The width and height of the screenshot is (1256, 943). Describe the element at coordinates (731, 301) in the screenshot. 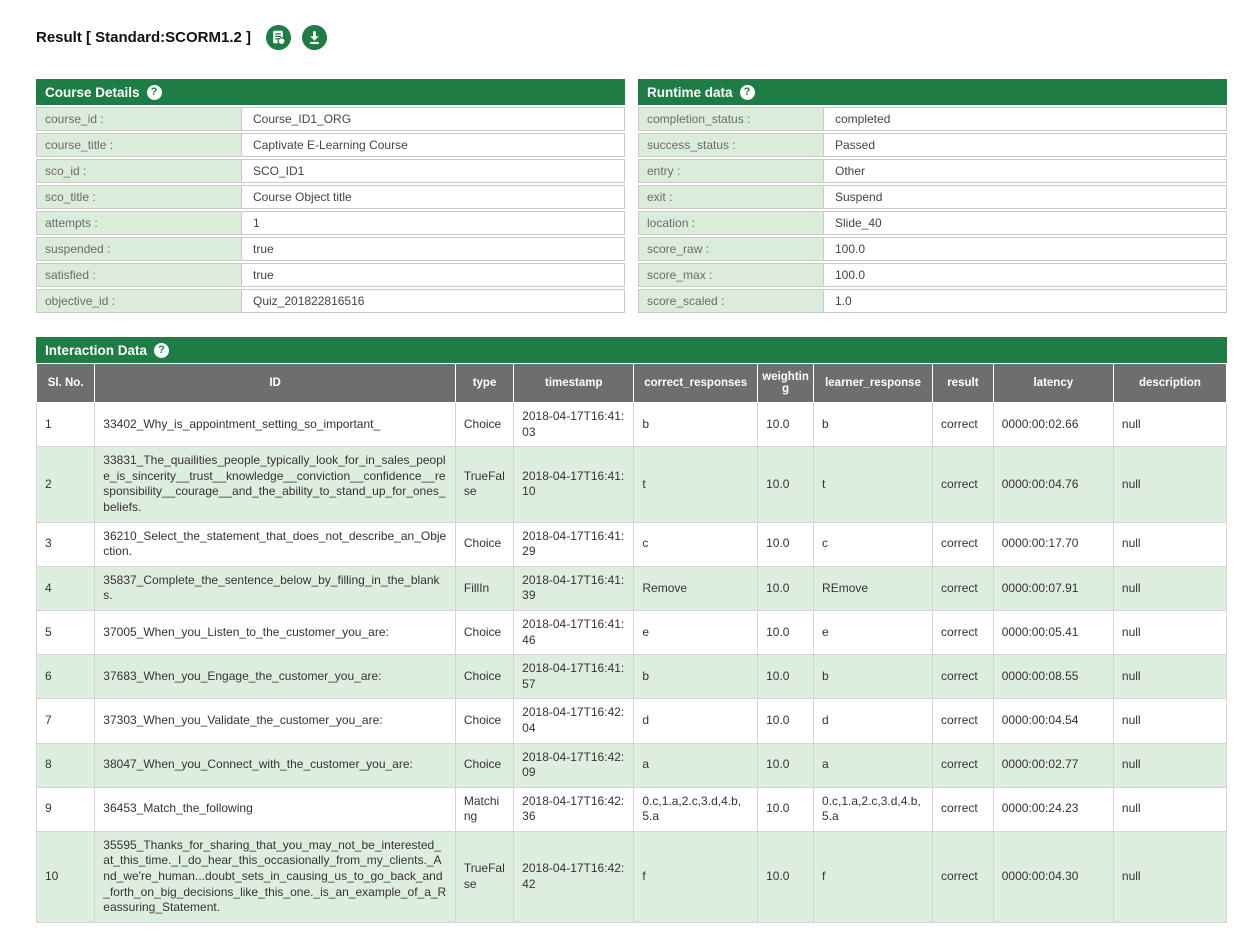

I see `field-label: score_scaled :` at that location.